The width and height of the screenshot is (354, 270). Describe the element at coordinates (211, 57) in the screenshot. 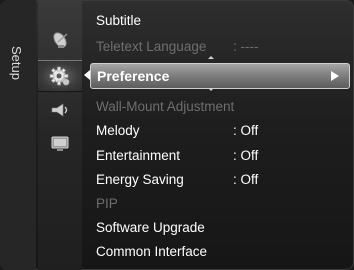

I see `scroll-up-indicator` at that location.